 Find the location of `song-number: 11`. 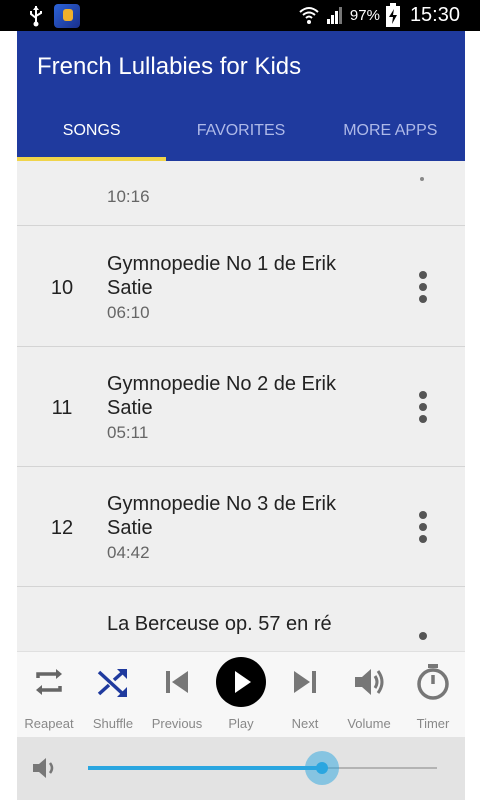

song-number: 11 is located at coordinates (62, 408).